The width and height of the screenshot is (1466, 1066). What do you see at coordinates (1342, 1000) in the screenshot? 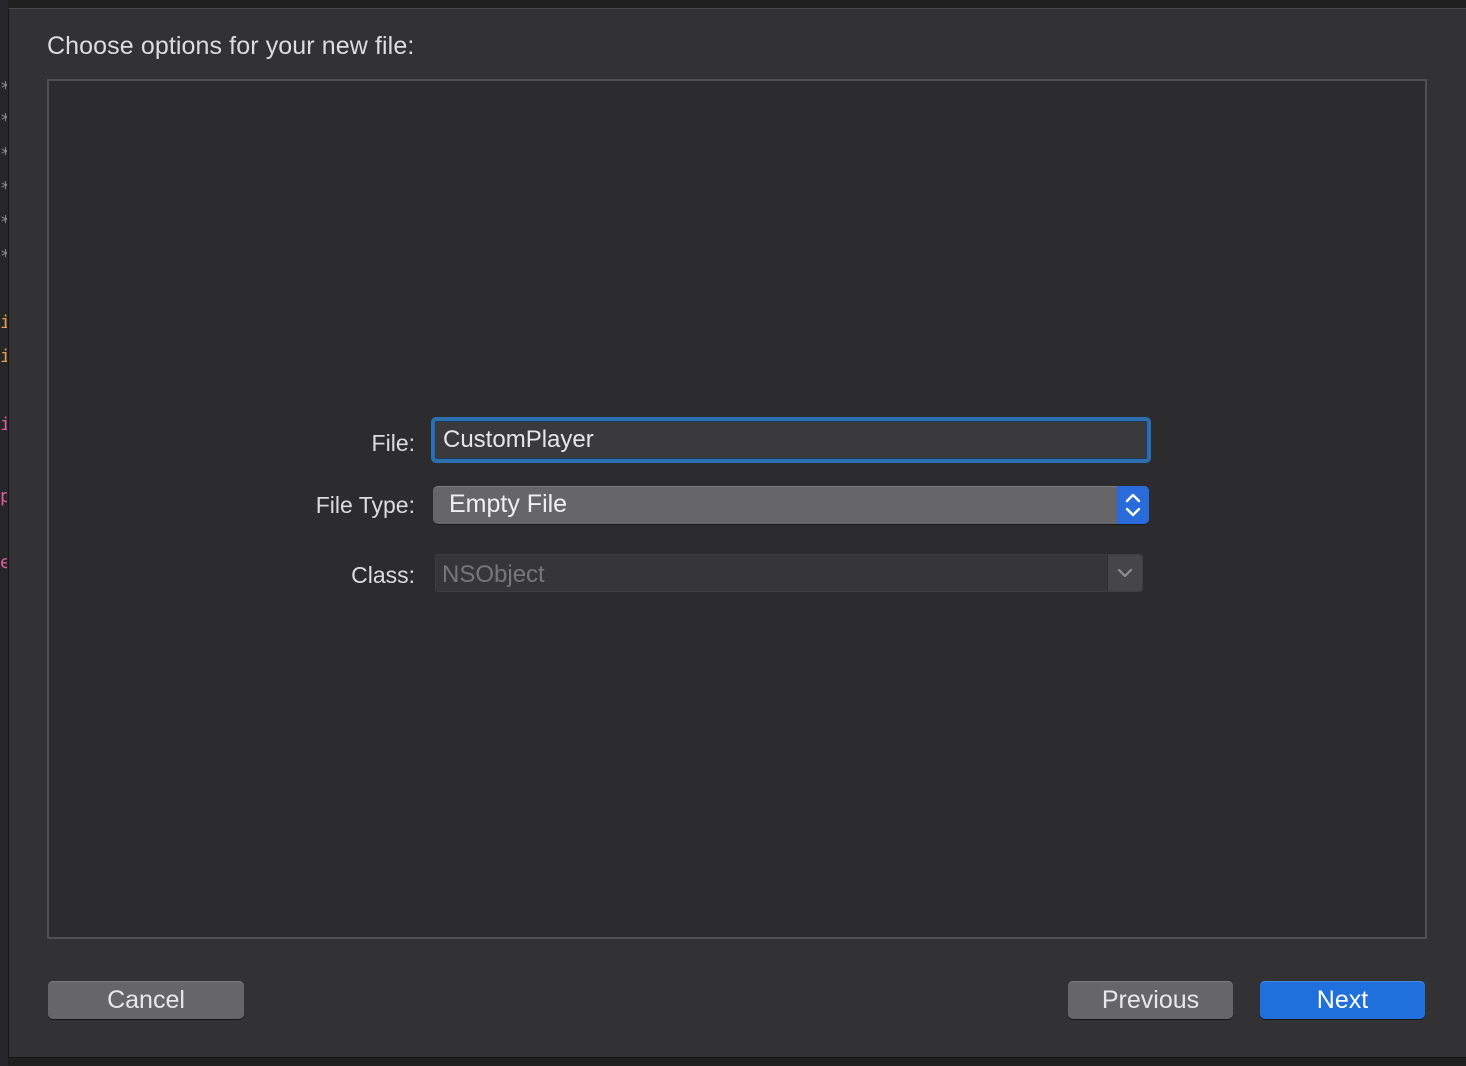
I see `next-button: Next` at bounding box center [1342, 1000].